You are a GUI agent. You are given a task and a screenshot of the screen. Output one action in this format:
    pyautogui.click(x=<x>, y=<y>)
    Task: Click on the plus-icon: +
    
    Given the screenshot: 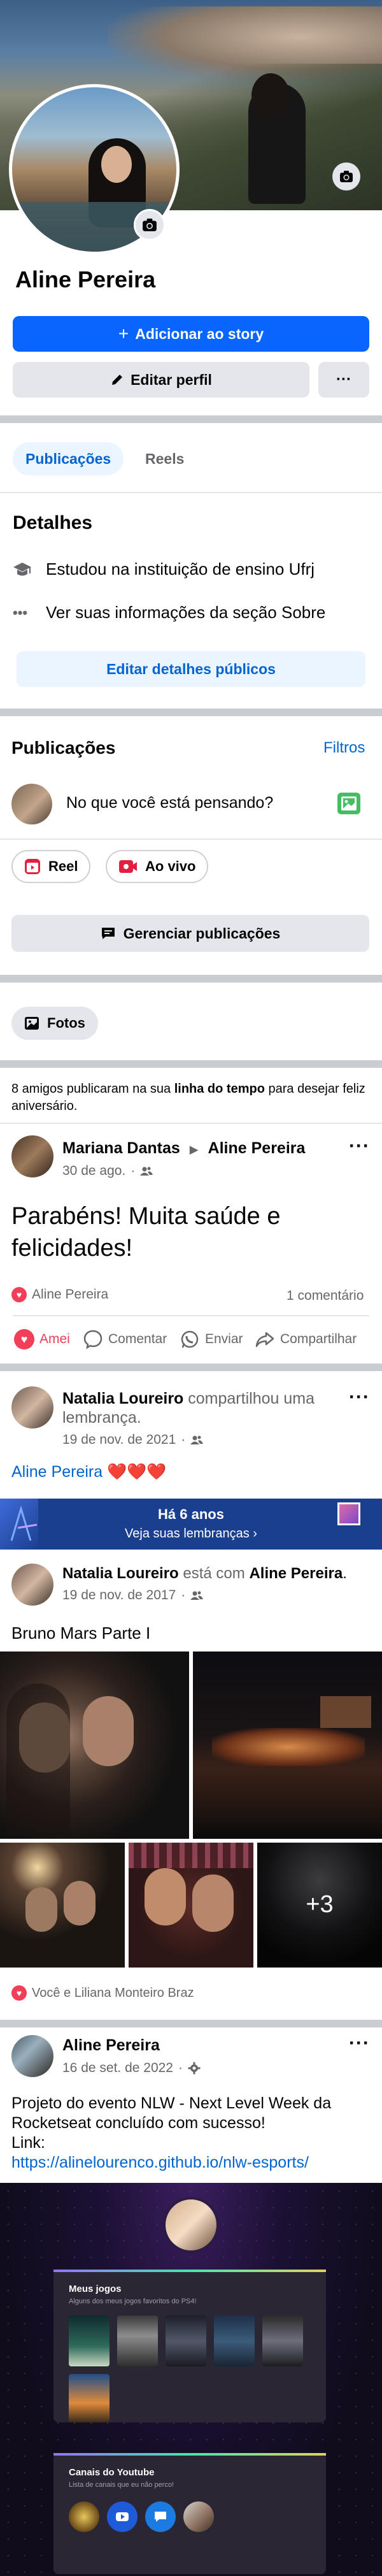 What is the action you would take?
    pyautogui.click(x=124, y=334)
    